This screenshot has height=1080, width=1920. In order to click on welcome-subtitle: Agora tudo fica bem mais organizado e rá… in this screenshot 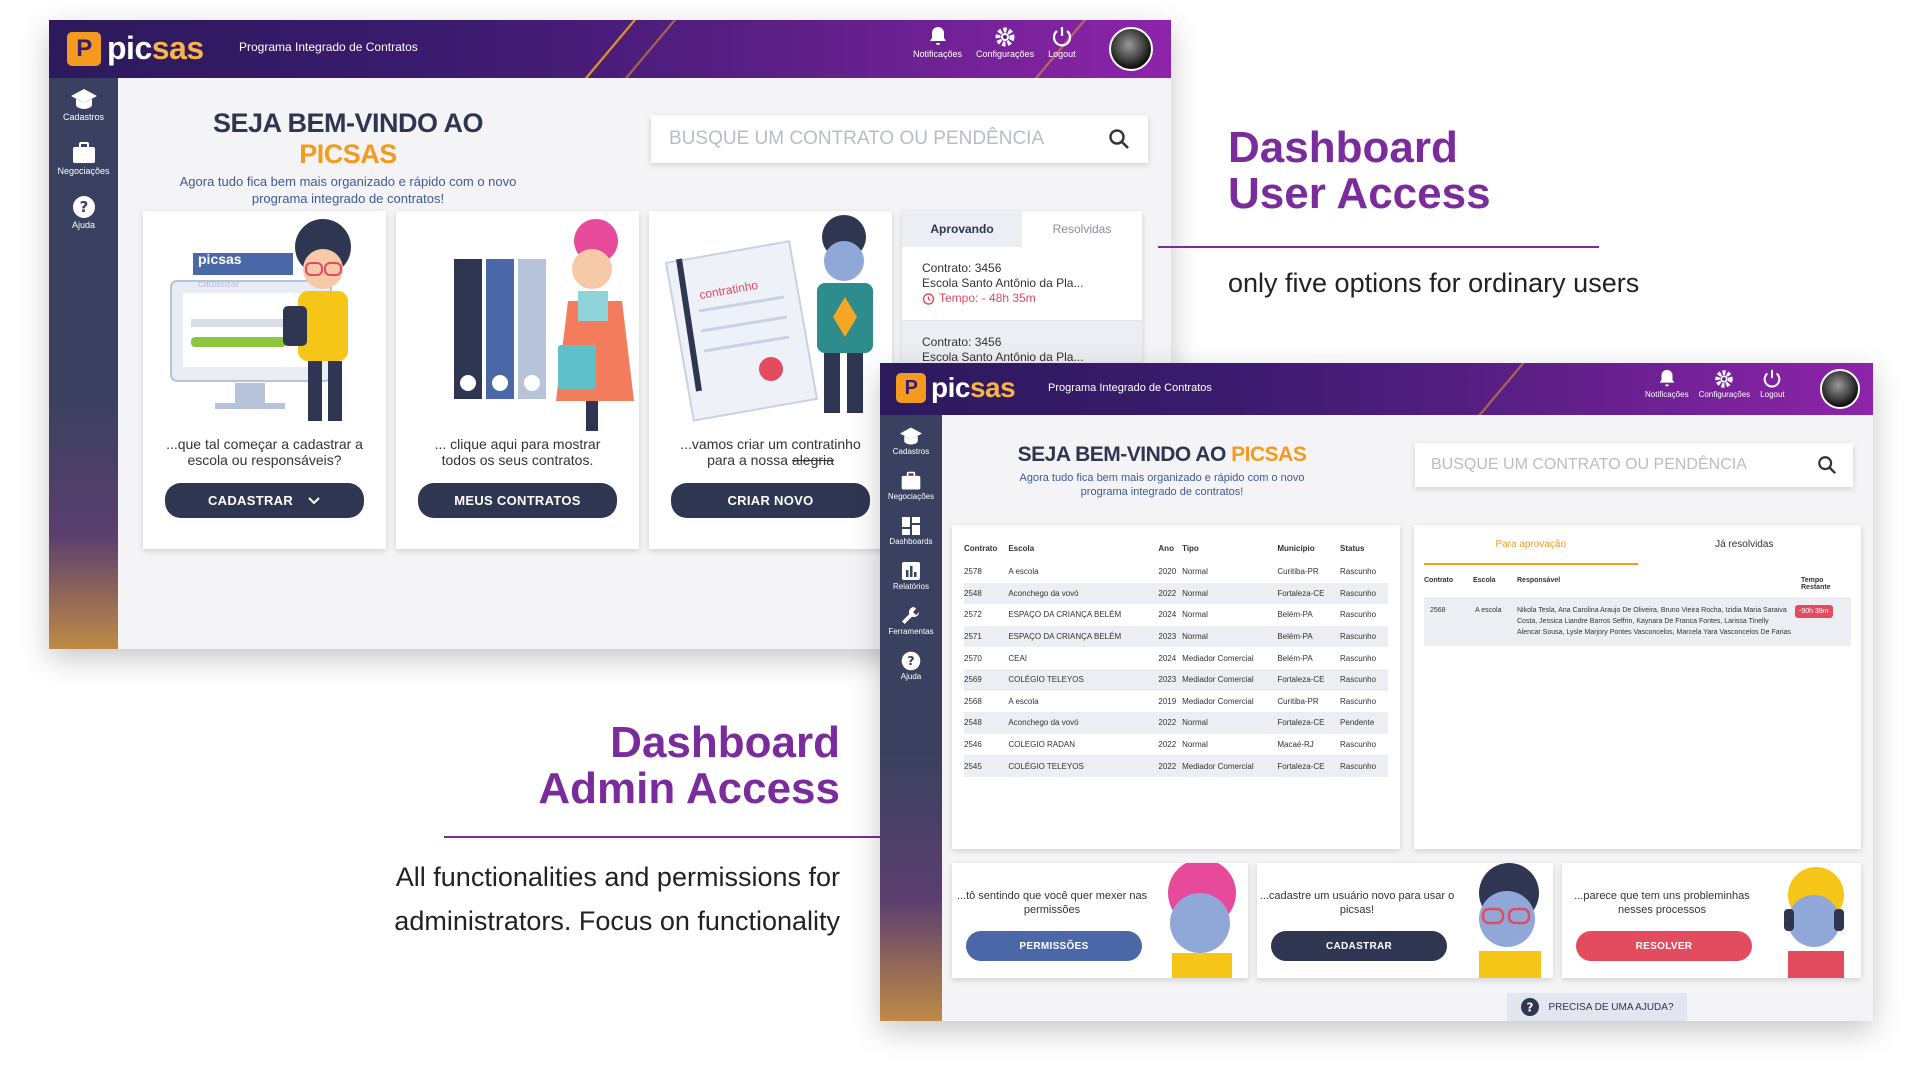, I will do `click(1162, 485)`.